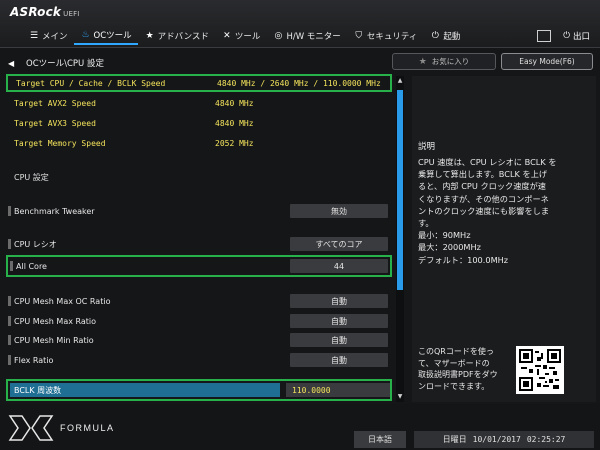 Image resolution: width=600 pixels, height=450 pixels. Describe the element at coordinates (55, 37) in the screenshot. I see `tab-label: メイン` at that location.